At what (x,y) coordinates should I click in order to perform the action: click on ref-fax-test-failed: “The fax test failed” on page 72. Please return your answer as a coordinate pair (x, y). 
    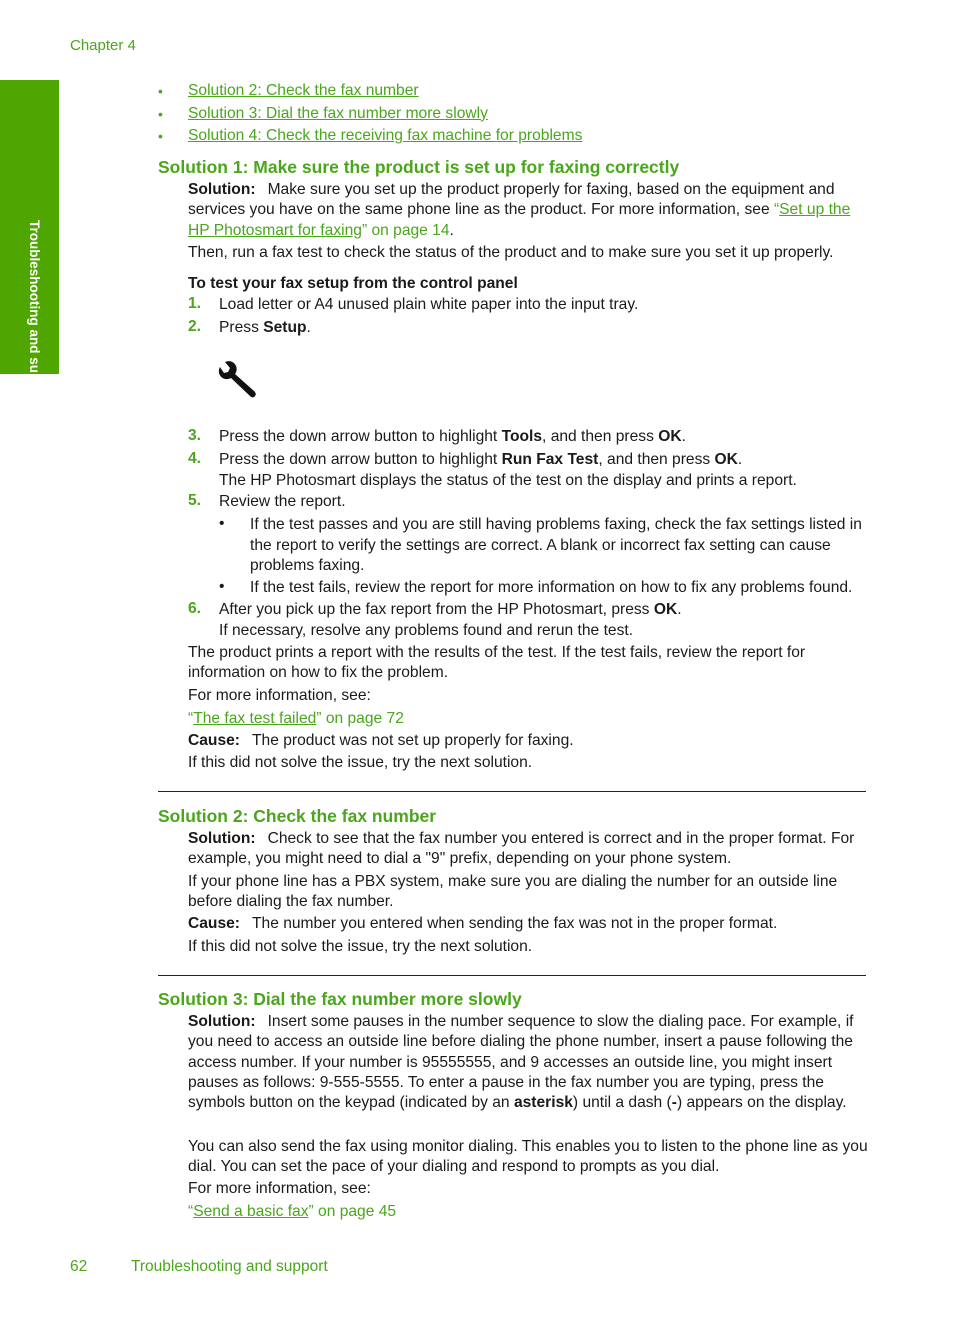
    Looking at the image, I should click on (296, 718).